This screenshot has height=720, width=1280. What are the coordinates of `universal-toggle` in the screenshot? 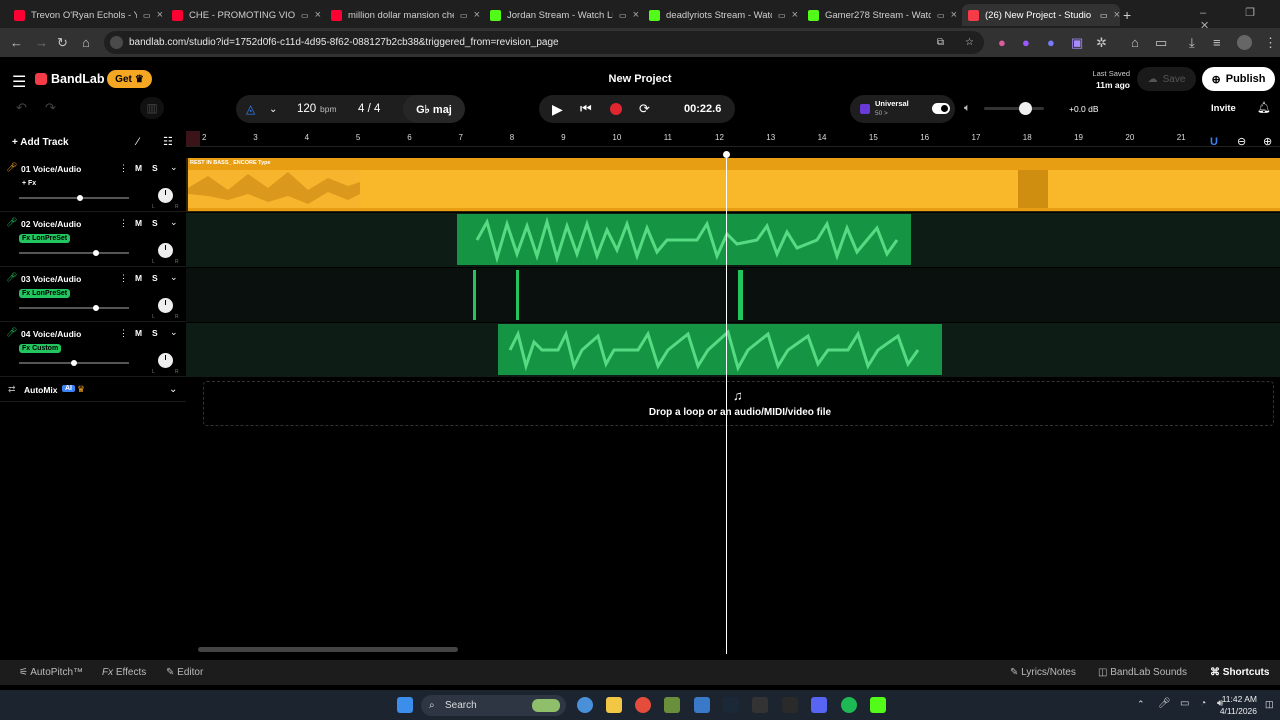 It's located at (941, 108).